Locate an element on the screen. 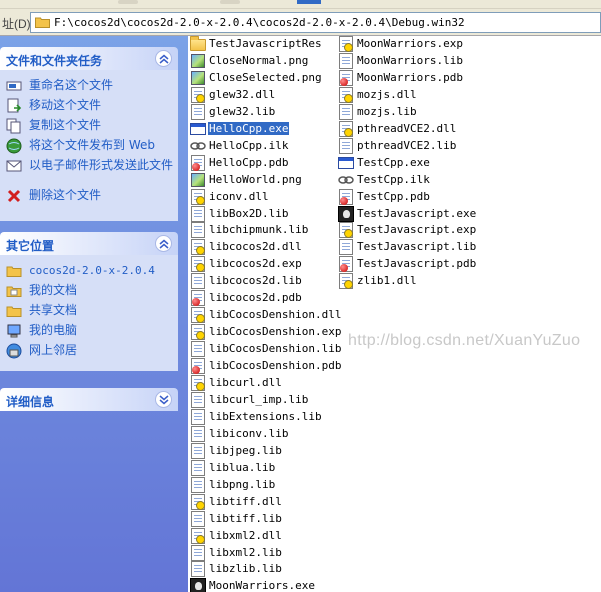  place-parent-folder: cocos2d-2.0-x-2.0.4 is located at coordinates (89, 271).